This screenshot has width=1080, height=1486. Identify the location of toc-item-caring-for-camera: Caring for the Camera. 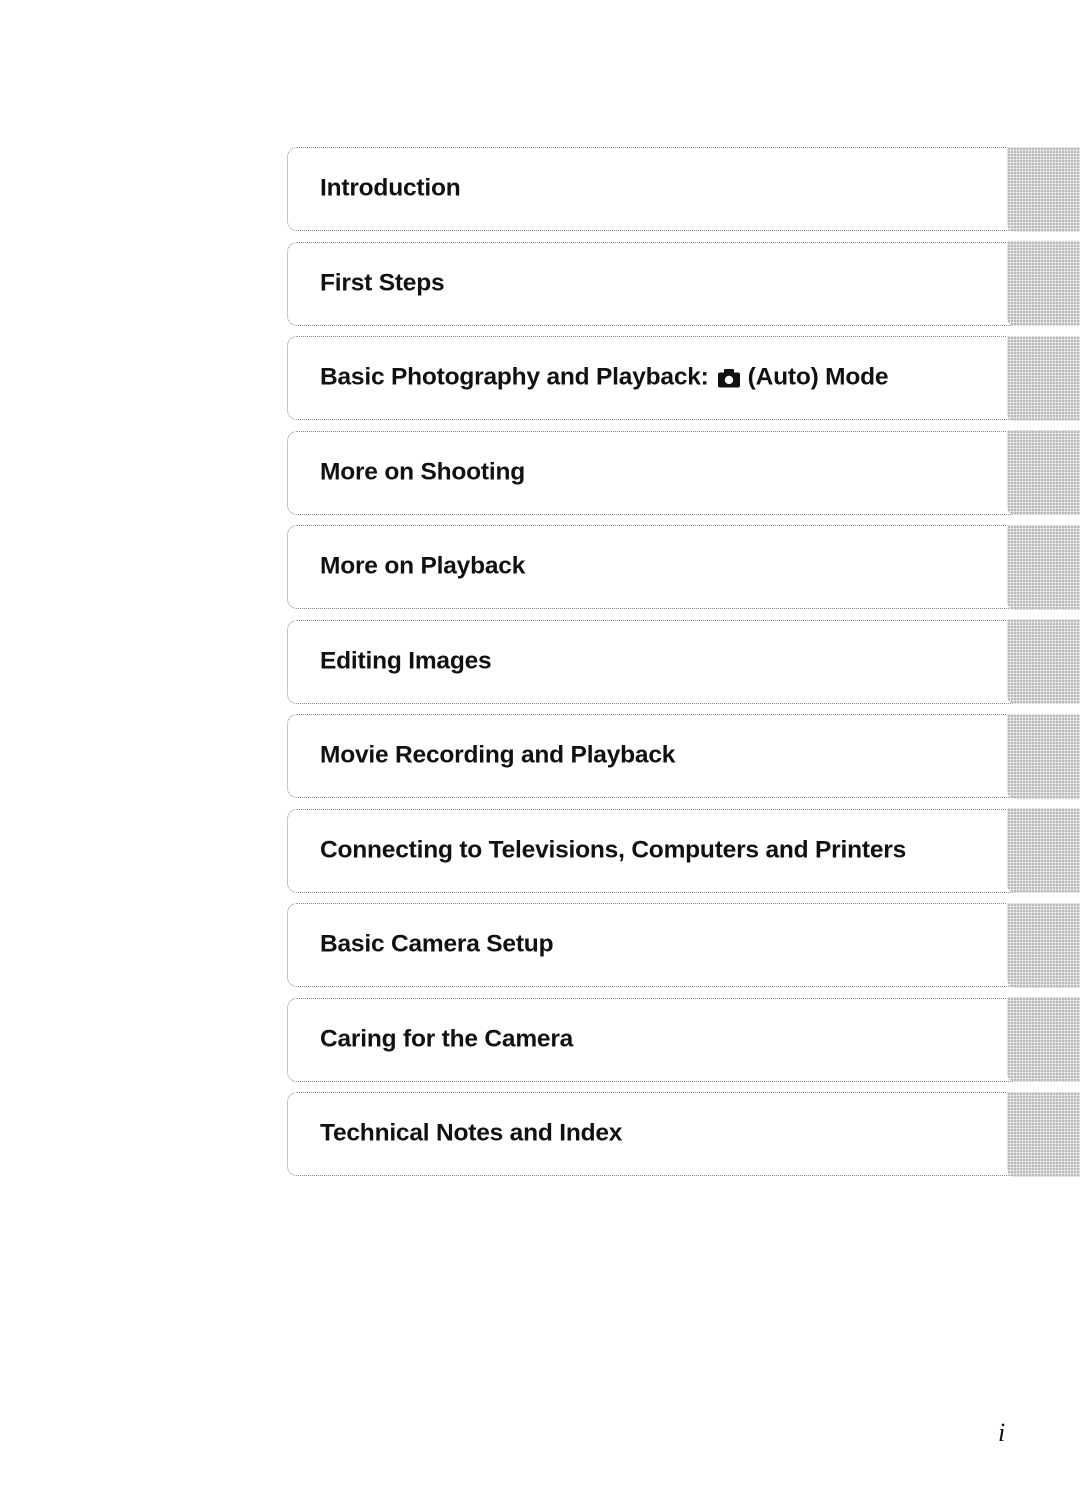
(683, 1039).